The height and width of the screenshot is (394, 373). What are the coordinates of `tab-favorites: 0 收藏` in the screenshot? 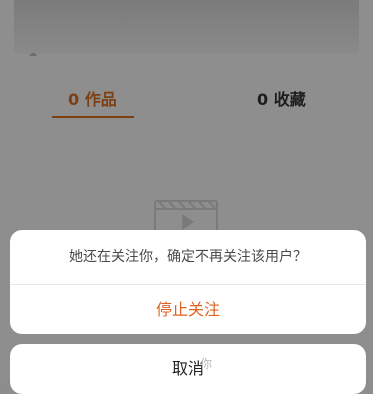 It's located at (281, 100).